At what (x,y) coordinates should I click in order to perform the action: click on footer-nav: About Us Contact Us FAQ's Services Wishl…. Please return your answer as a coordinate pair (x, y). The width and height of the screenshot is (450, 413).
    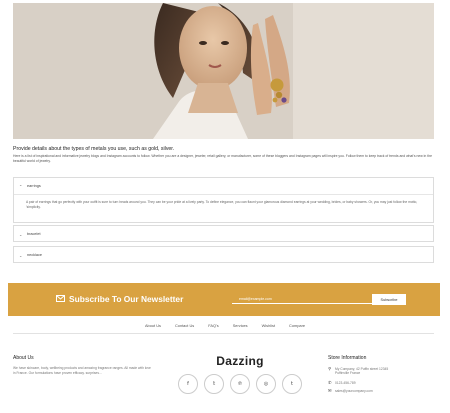
    Looking at the image, I should click on (225, 326).